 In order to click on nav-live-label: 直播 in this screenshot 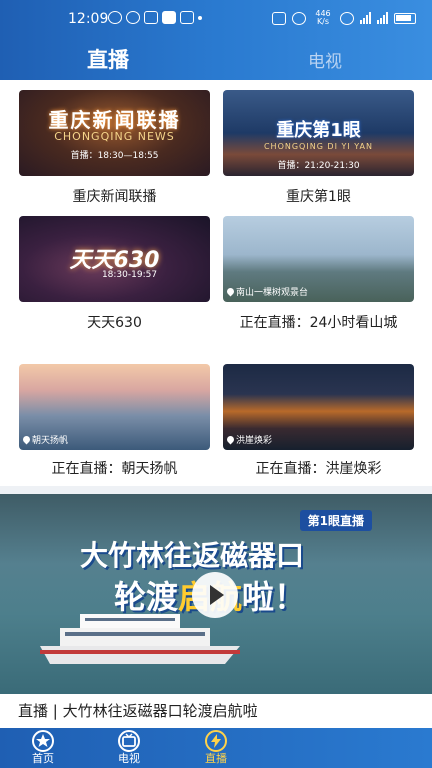, I will do `click(216, 758)`.